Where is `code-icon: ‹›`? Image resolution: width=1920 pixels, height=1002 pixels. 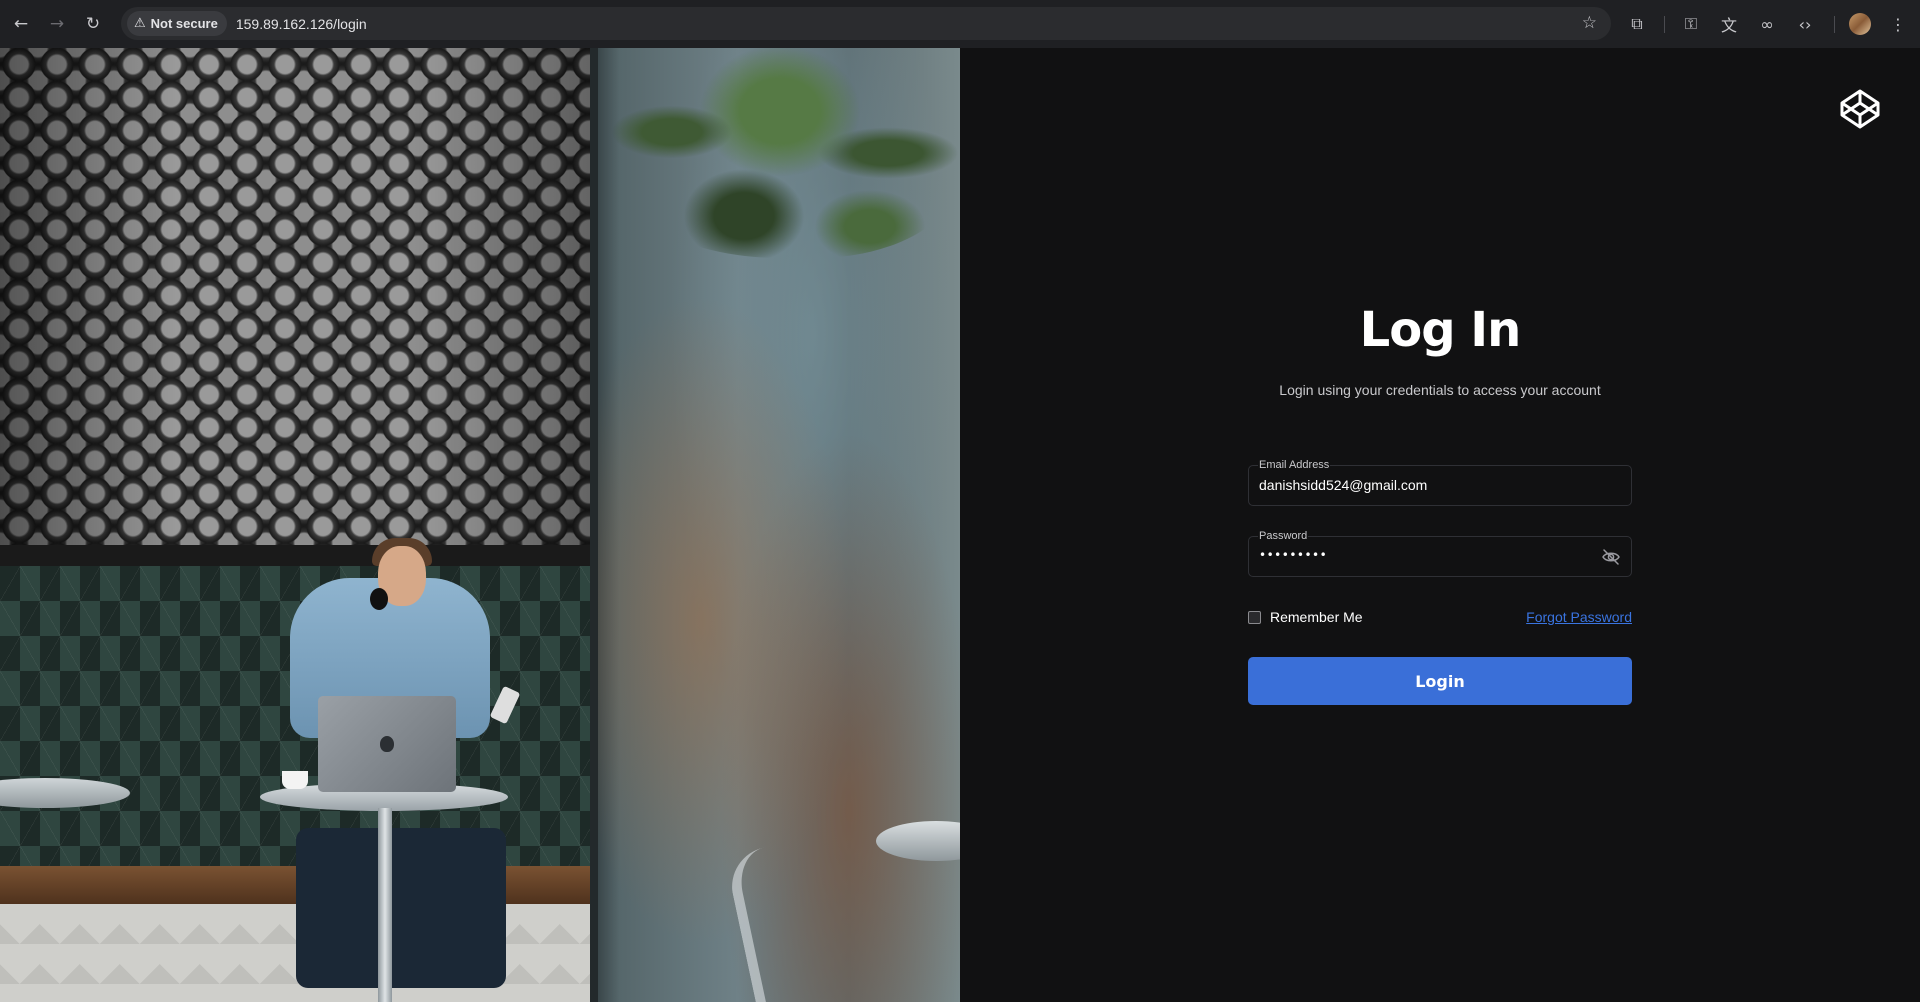 code-icon: ‹› is located at coordinates (1805, 24).